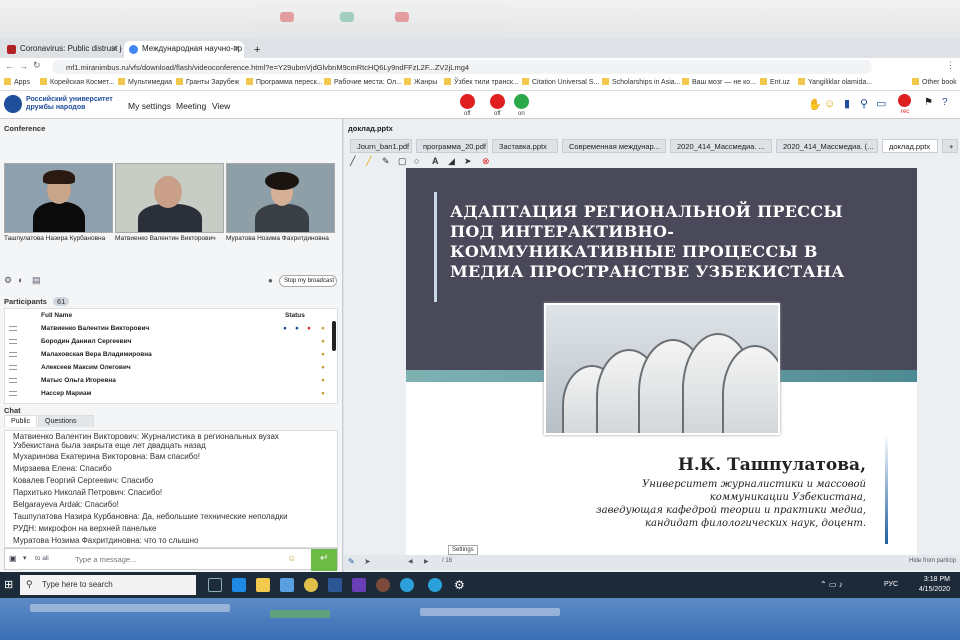 The width and height of the screenshot is (960, 640). I want to click on chrome-icon, so click(311, 585).